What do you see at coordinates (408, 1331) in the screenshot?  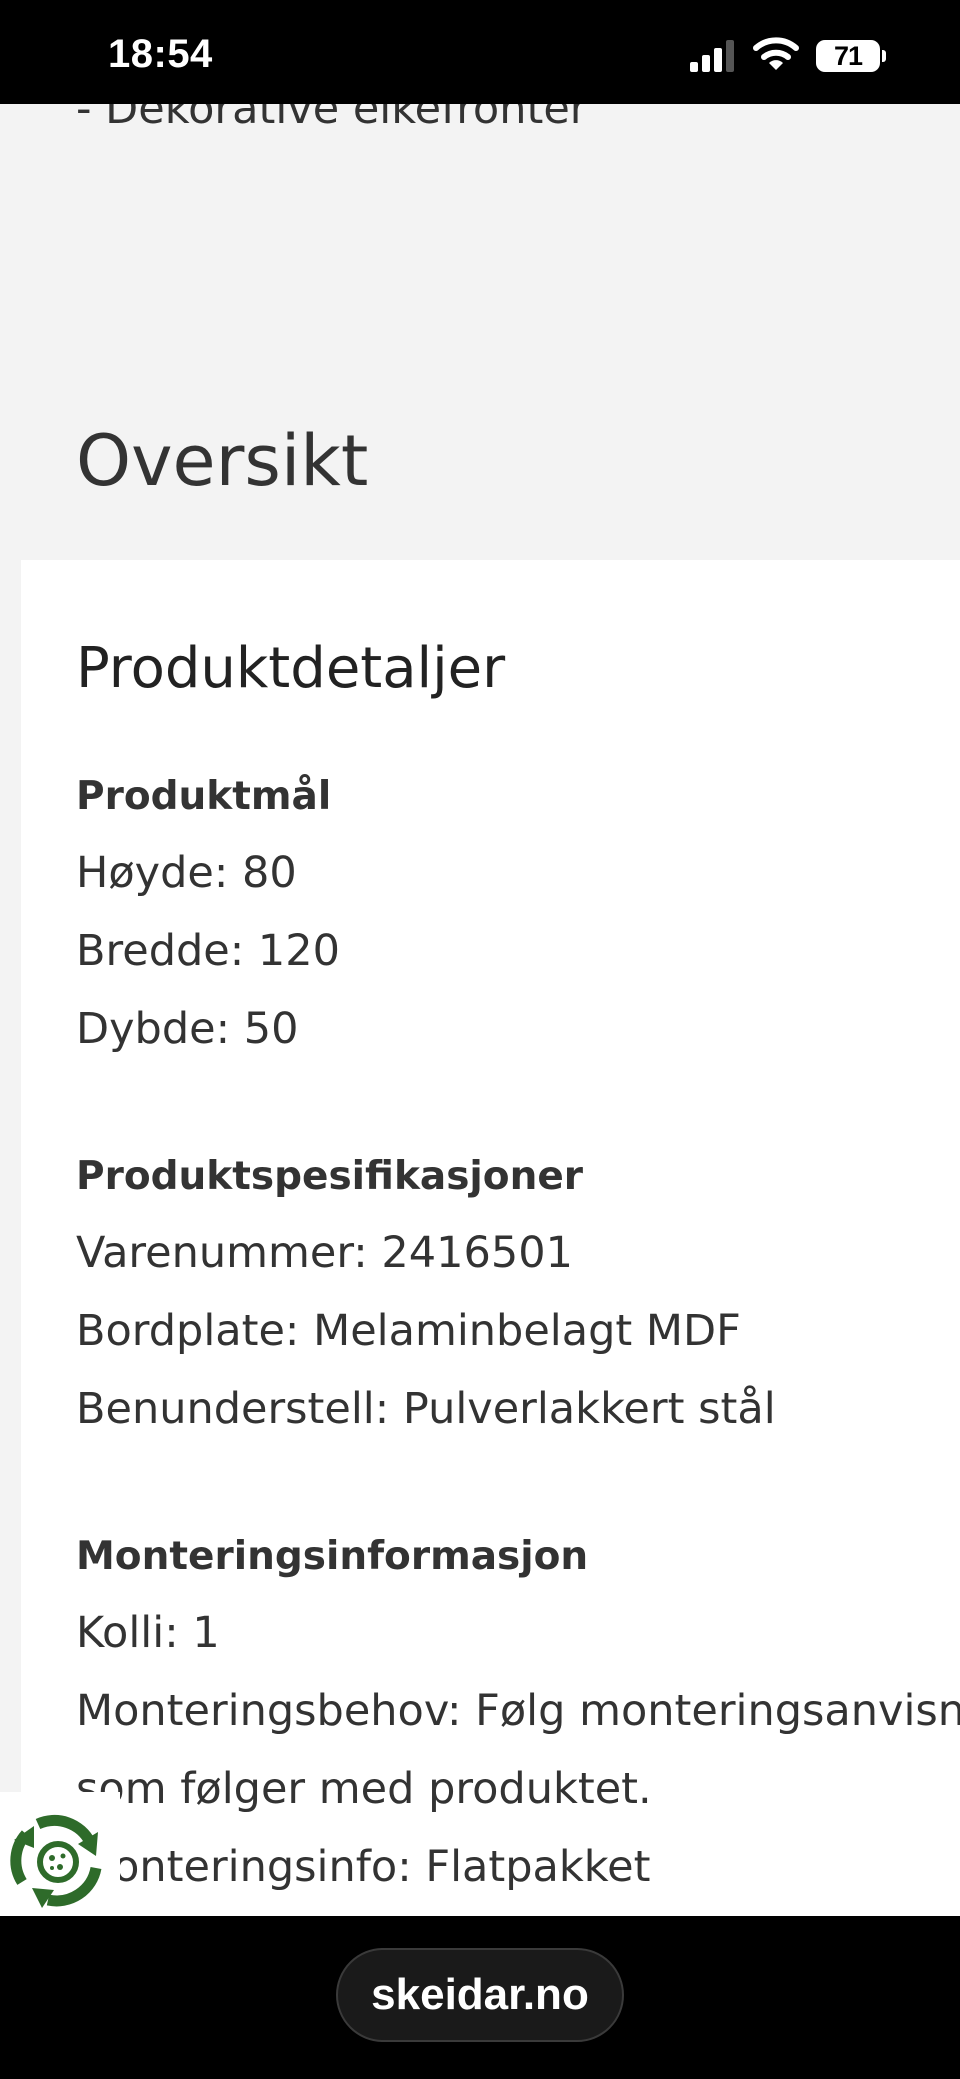 I see `detail-line: Bordplate: Melaminbelagt MDF` at bounding box center [408, 1331].